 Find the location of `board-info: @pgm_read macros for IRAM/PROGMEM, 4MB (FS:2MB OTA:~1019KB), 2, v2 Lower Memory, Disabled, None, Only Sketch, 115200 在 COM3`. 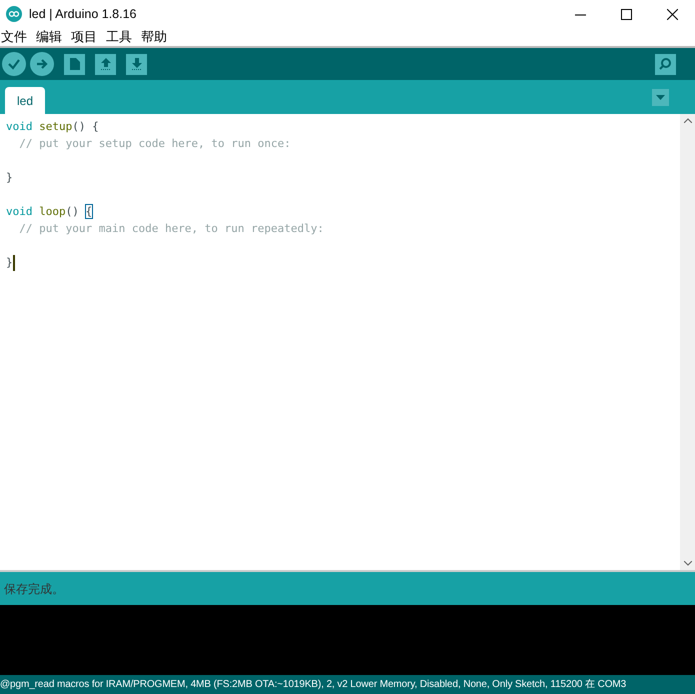

board-info: @pgm_read macros for IRAM/PROGMEM, 4MB (FS:2MB OTA:~1019KB), 2, v2 Lower Memory, Disabled, None, Only Sketch, 115200 在 COM3 is located at coordinates (313, 685).